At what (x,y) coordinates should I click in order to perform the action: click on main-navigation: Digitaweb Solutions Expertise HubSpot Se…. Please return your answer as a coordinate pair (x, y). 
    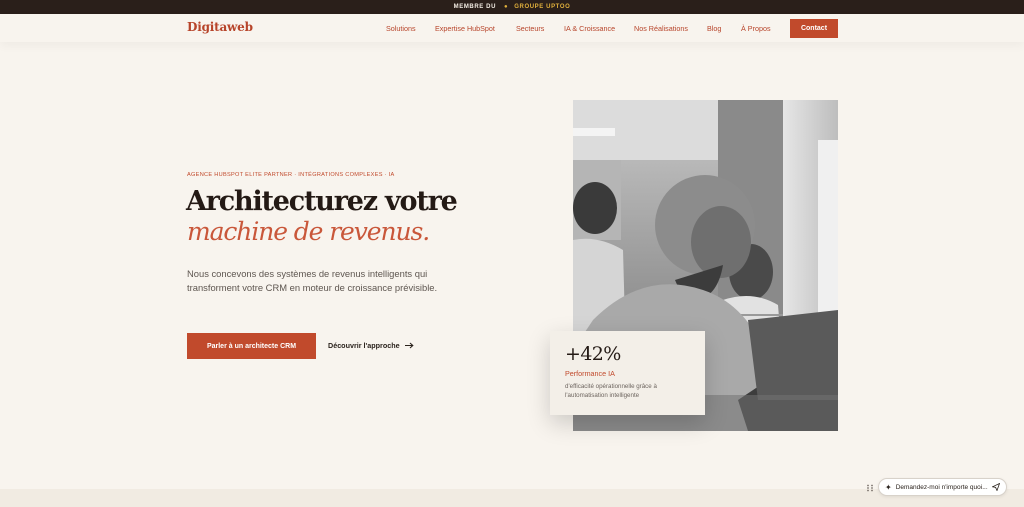
    Looking at the image, I should click on (512, 28).